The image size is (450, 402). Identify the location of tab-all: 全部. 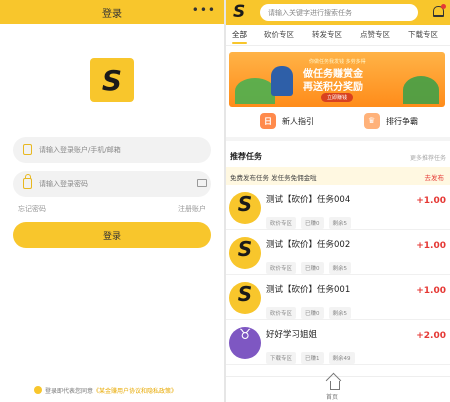
(239, 34).